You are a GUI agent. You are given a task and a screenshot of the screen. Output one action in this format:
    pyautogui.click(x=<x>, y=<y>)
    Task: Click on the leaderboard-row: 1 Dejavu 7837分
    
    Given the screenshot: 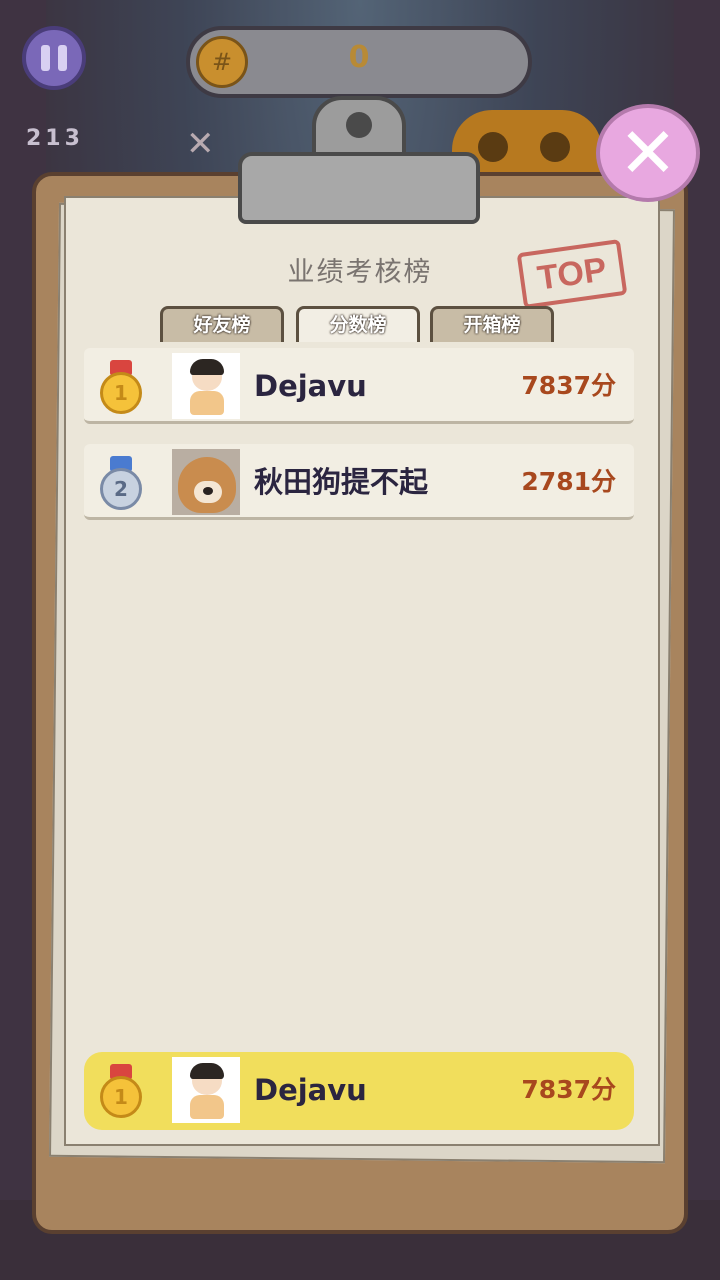 What is the action you would take?
    pyautogui.click(x=359, y=386)
    